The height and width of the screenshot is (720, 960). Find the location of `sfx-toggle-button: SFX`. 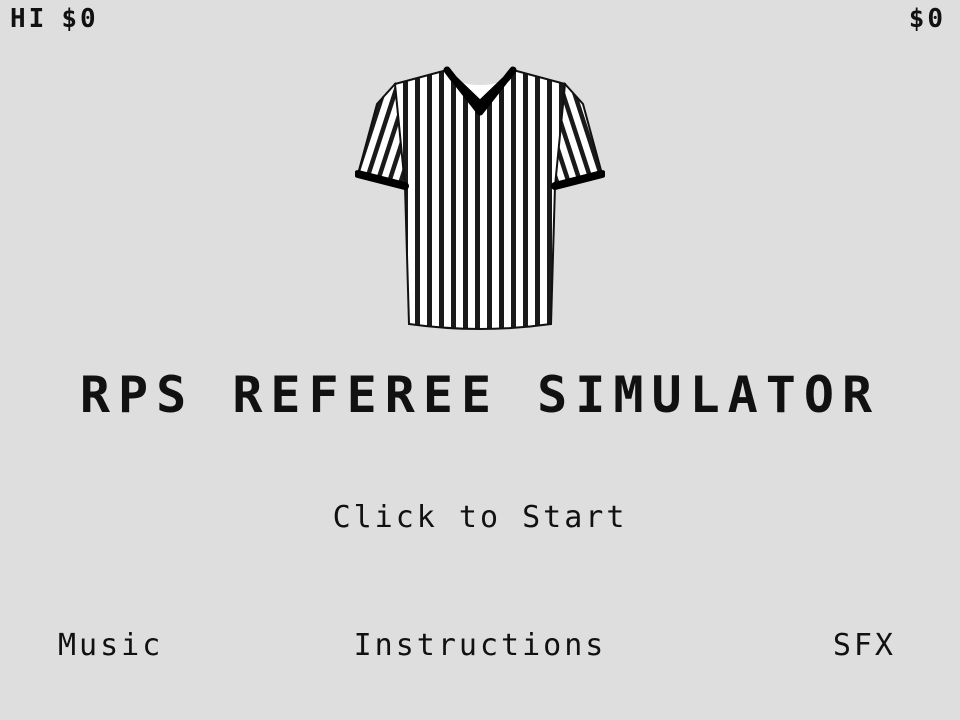

sfx-toggle-button: SFX is located at coordinates (864, 645).